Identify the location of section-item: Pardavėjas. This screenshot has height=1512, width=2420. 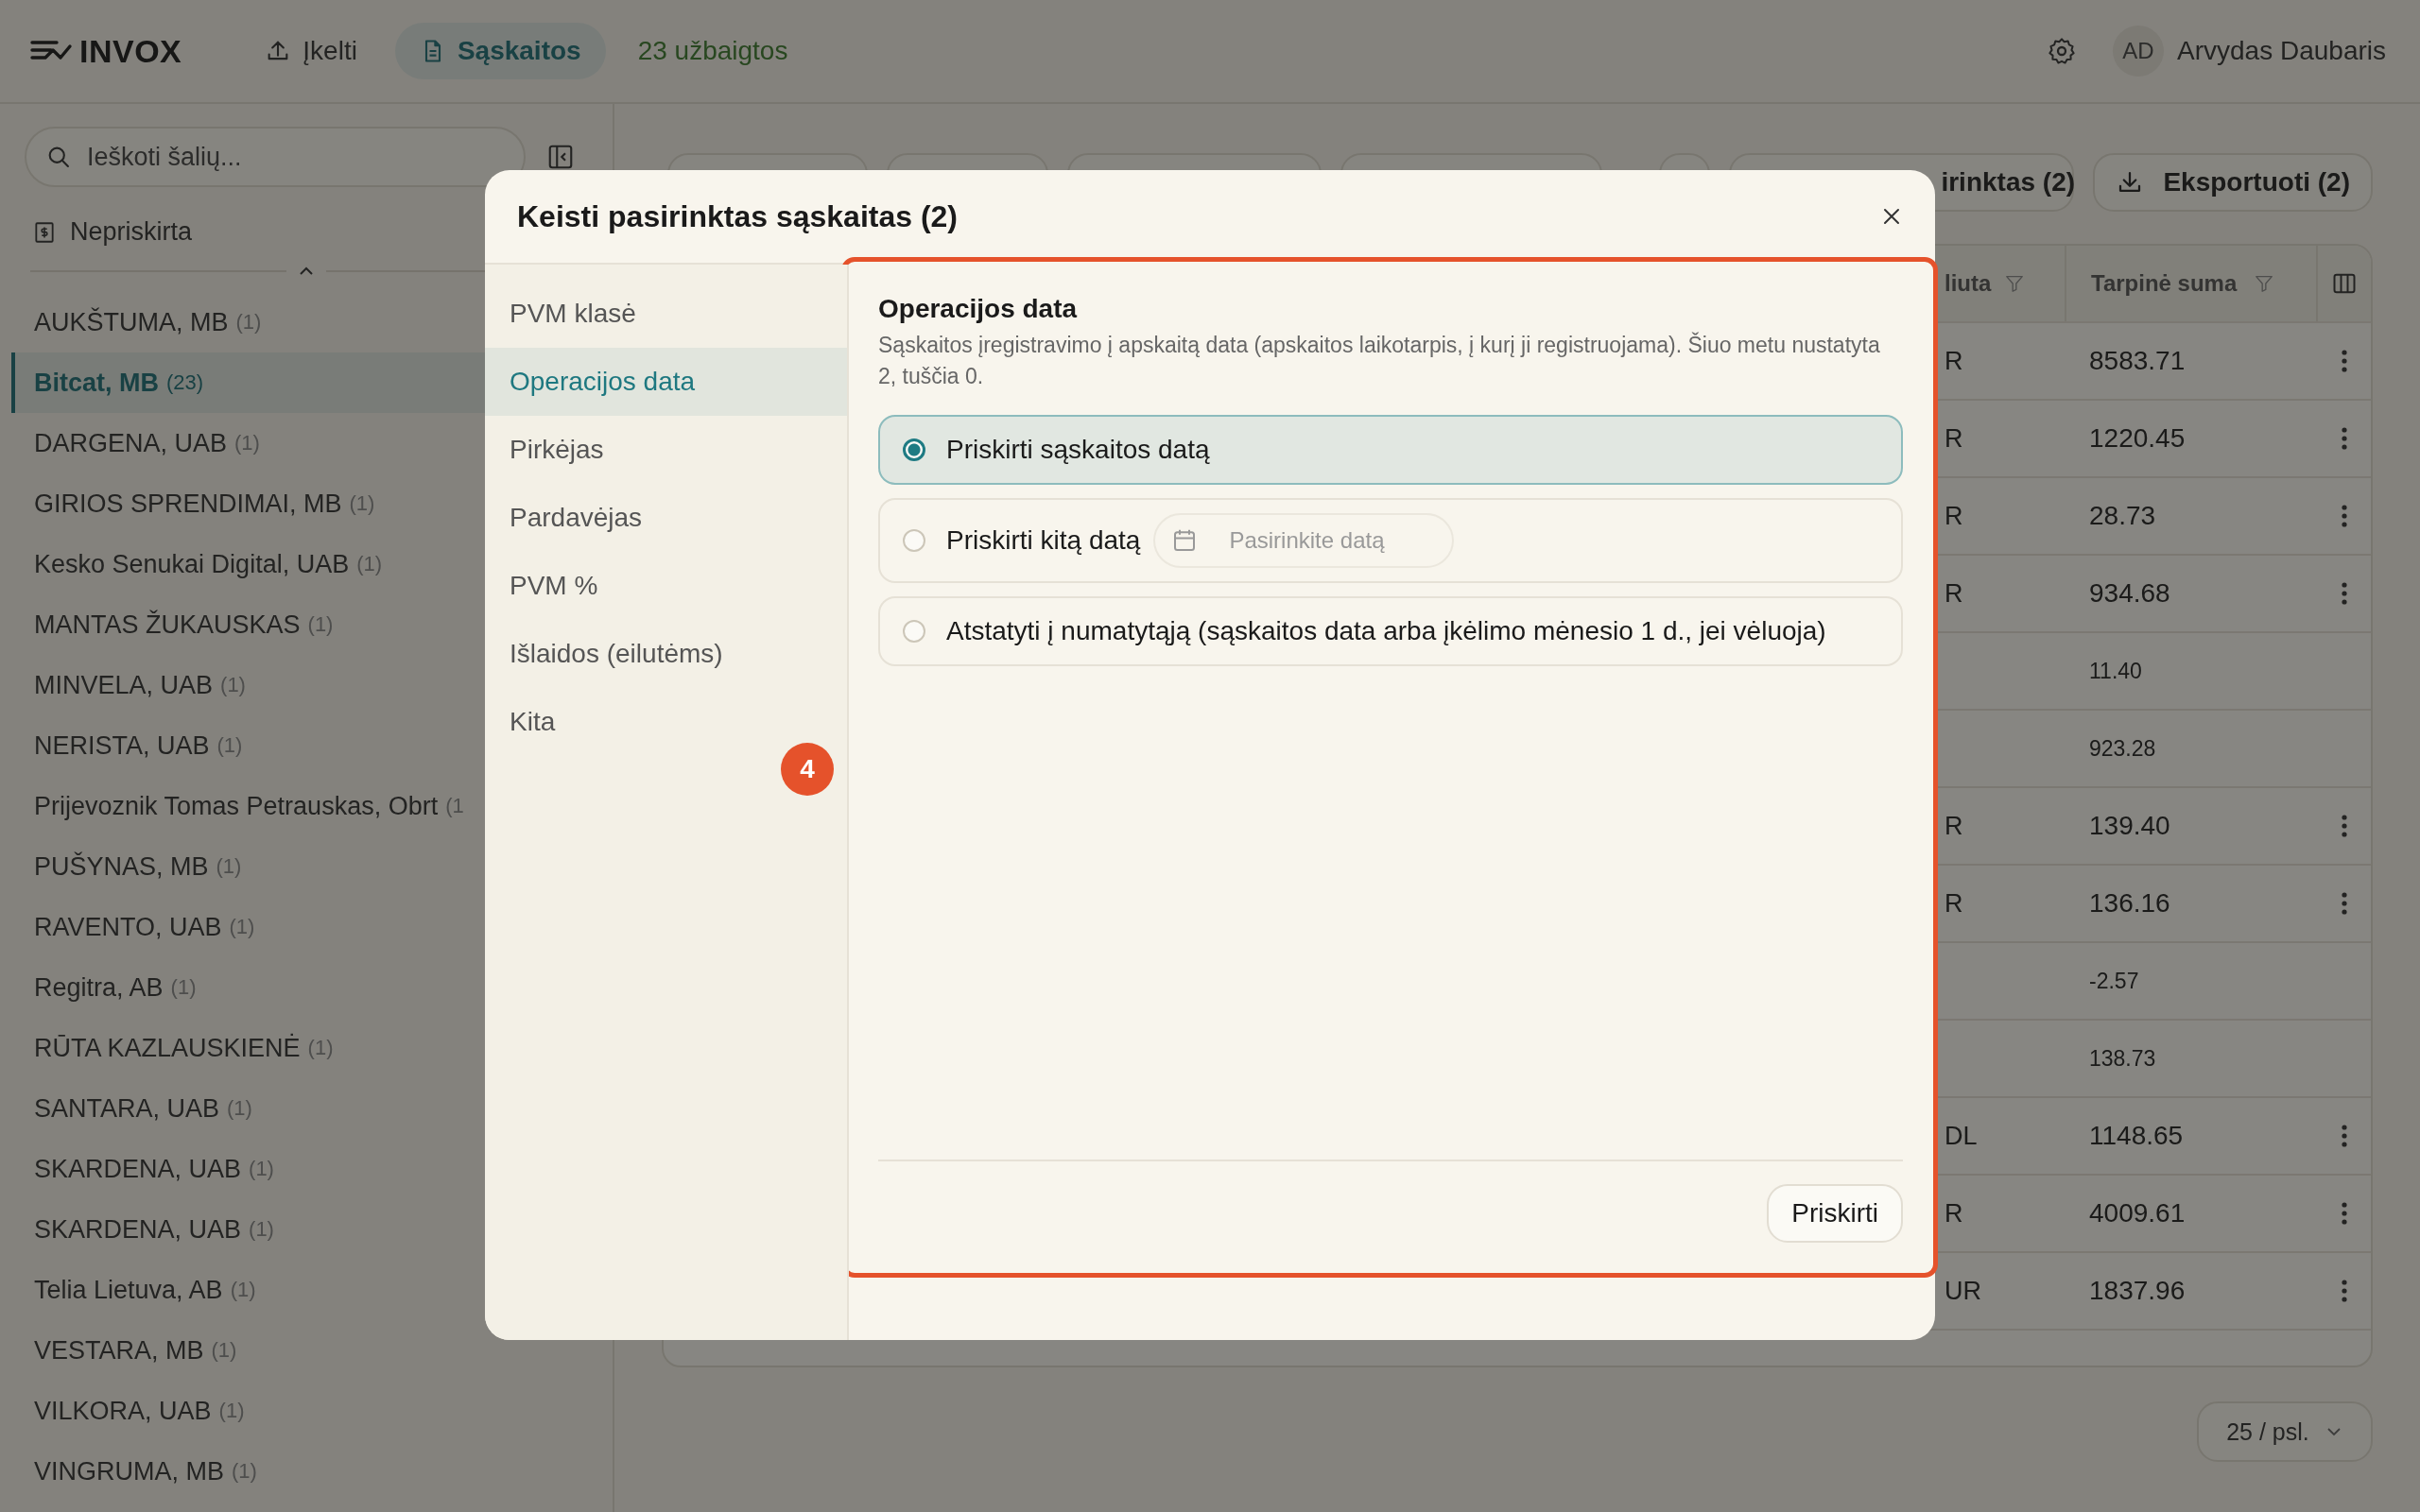
(666, 518).